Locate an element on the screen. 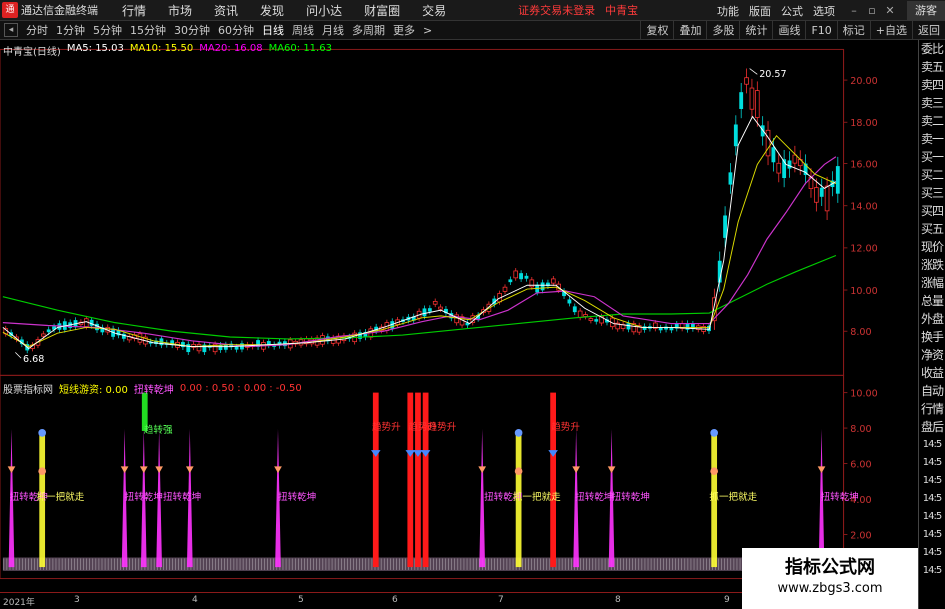  menu-news: 资讯 is located at coordinates (226, 10).